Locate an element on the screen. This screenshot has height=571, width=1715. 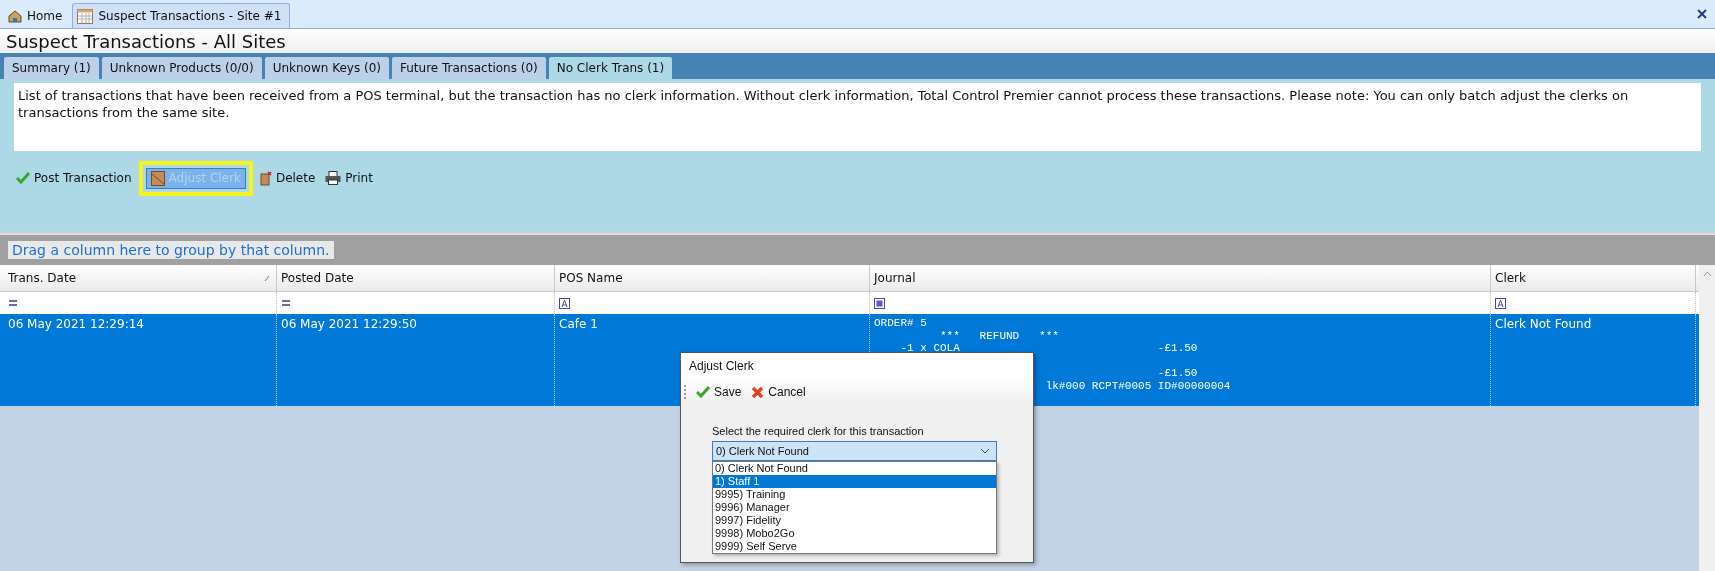
save-button: Save is located at coordinates (719, 392).